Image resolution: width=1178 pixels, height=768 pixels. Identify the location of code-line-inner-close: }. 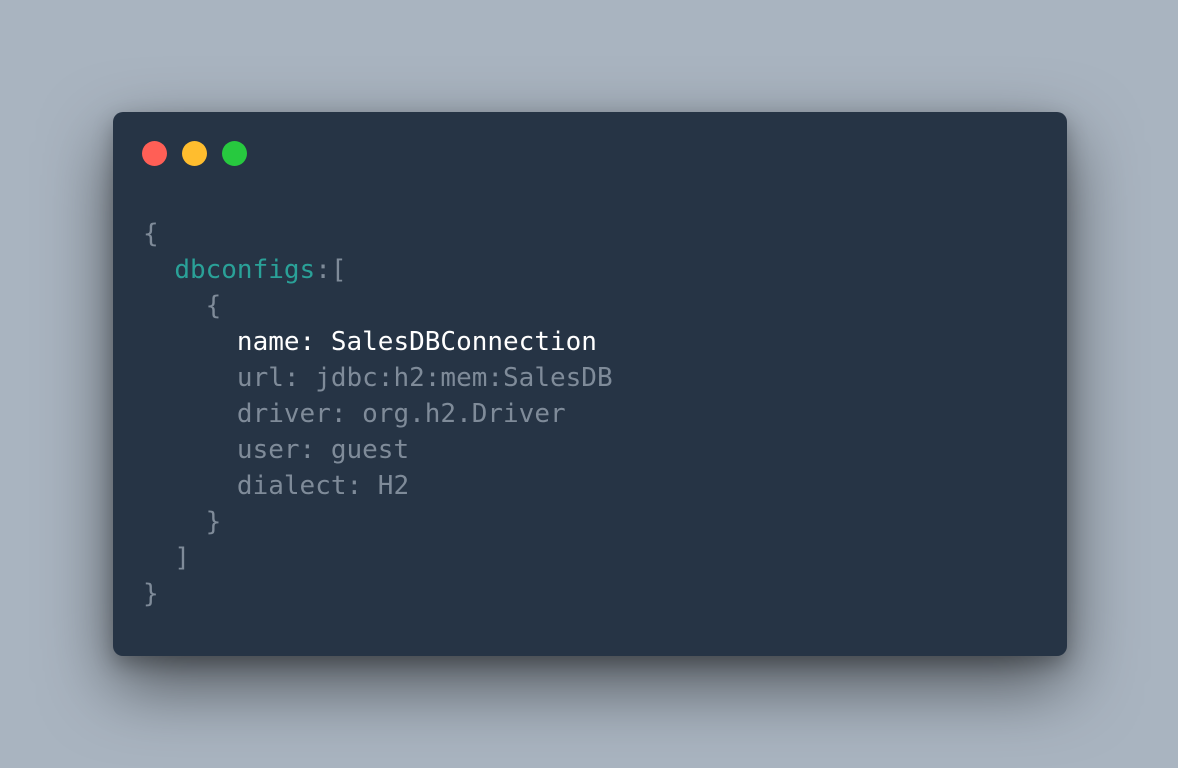
(378, 522).